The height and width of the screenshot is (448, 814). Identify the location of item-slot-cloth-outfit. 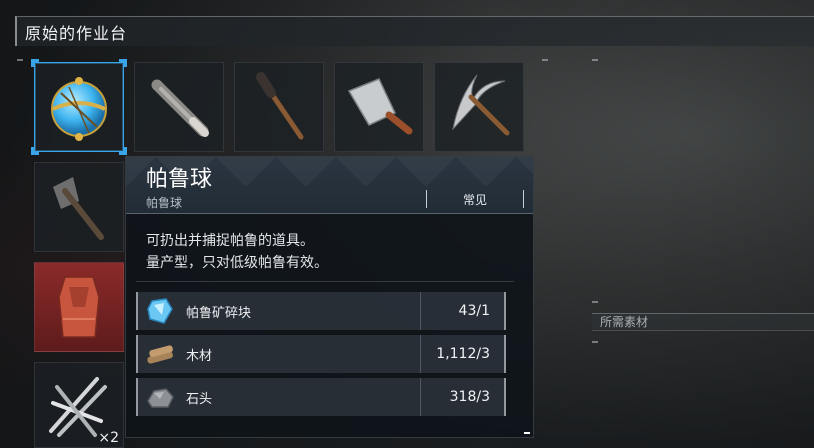
(79, 307).